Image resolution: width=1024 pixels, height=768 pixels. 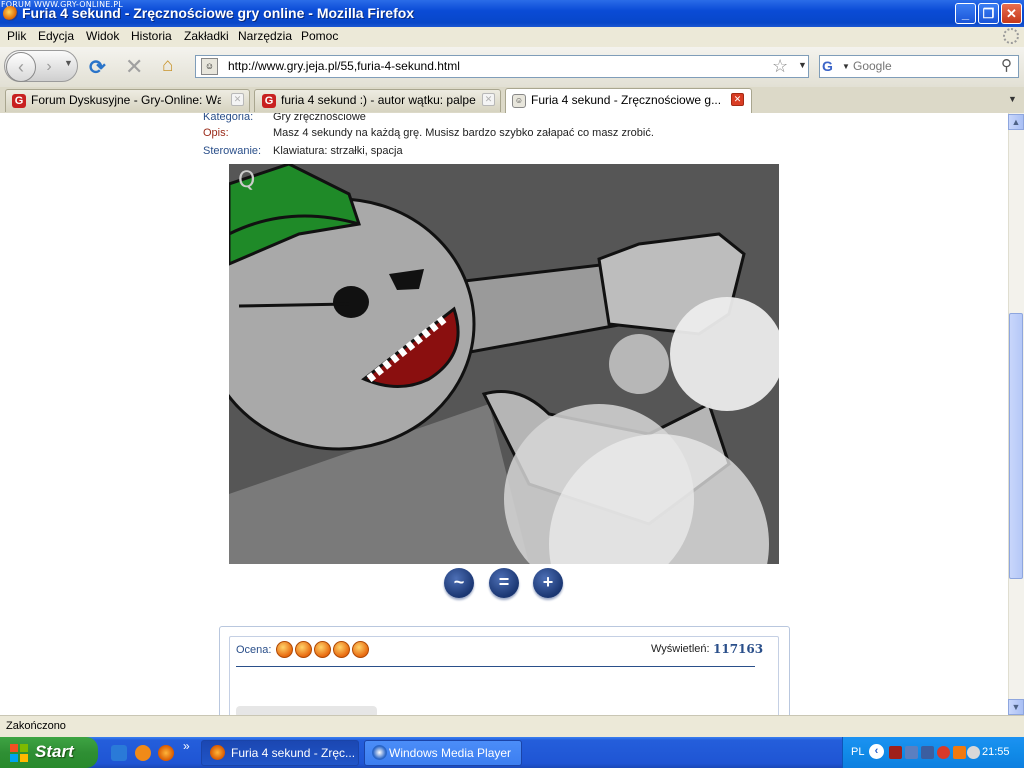 I want to click on views-count: 117163, so click(x=738, y=649).